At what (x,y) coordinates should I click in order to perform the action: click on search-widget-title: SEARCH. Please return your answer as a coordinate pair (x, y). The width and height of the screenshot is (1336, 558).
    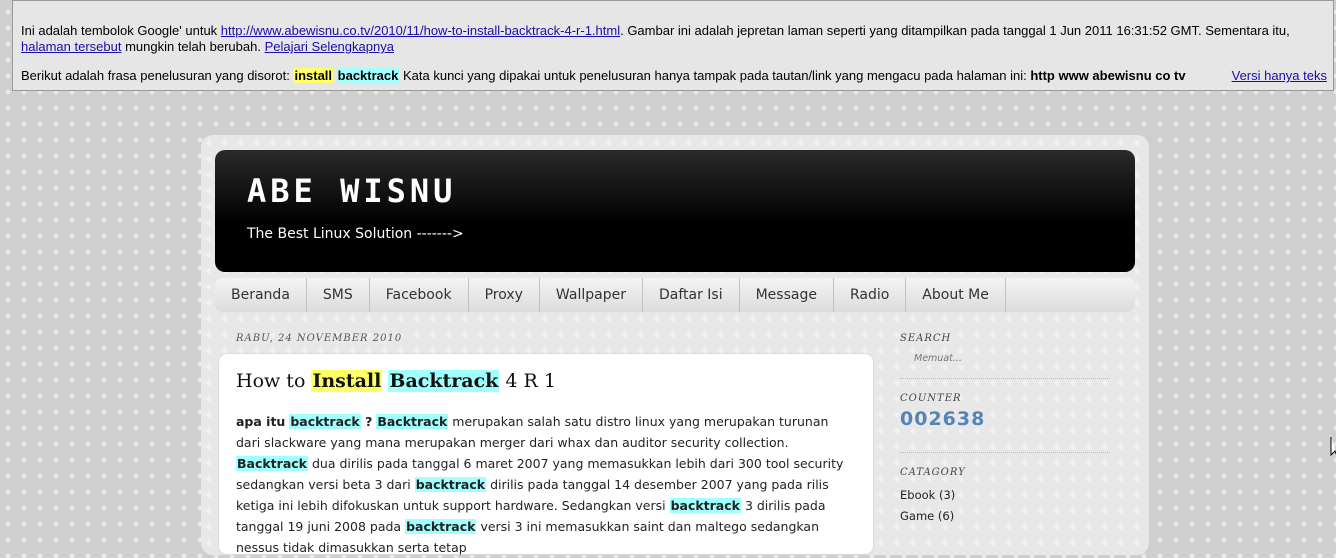
    Looking at the image, I should click on (926, 338).